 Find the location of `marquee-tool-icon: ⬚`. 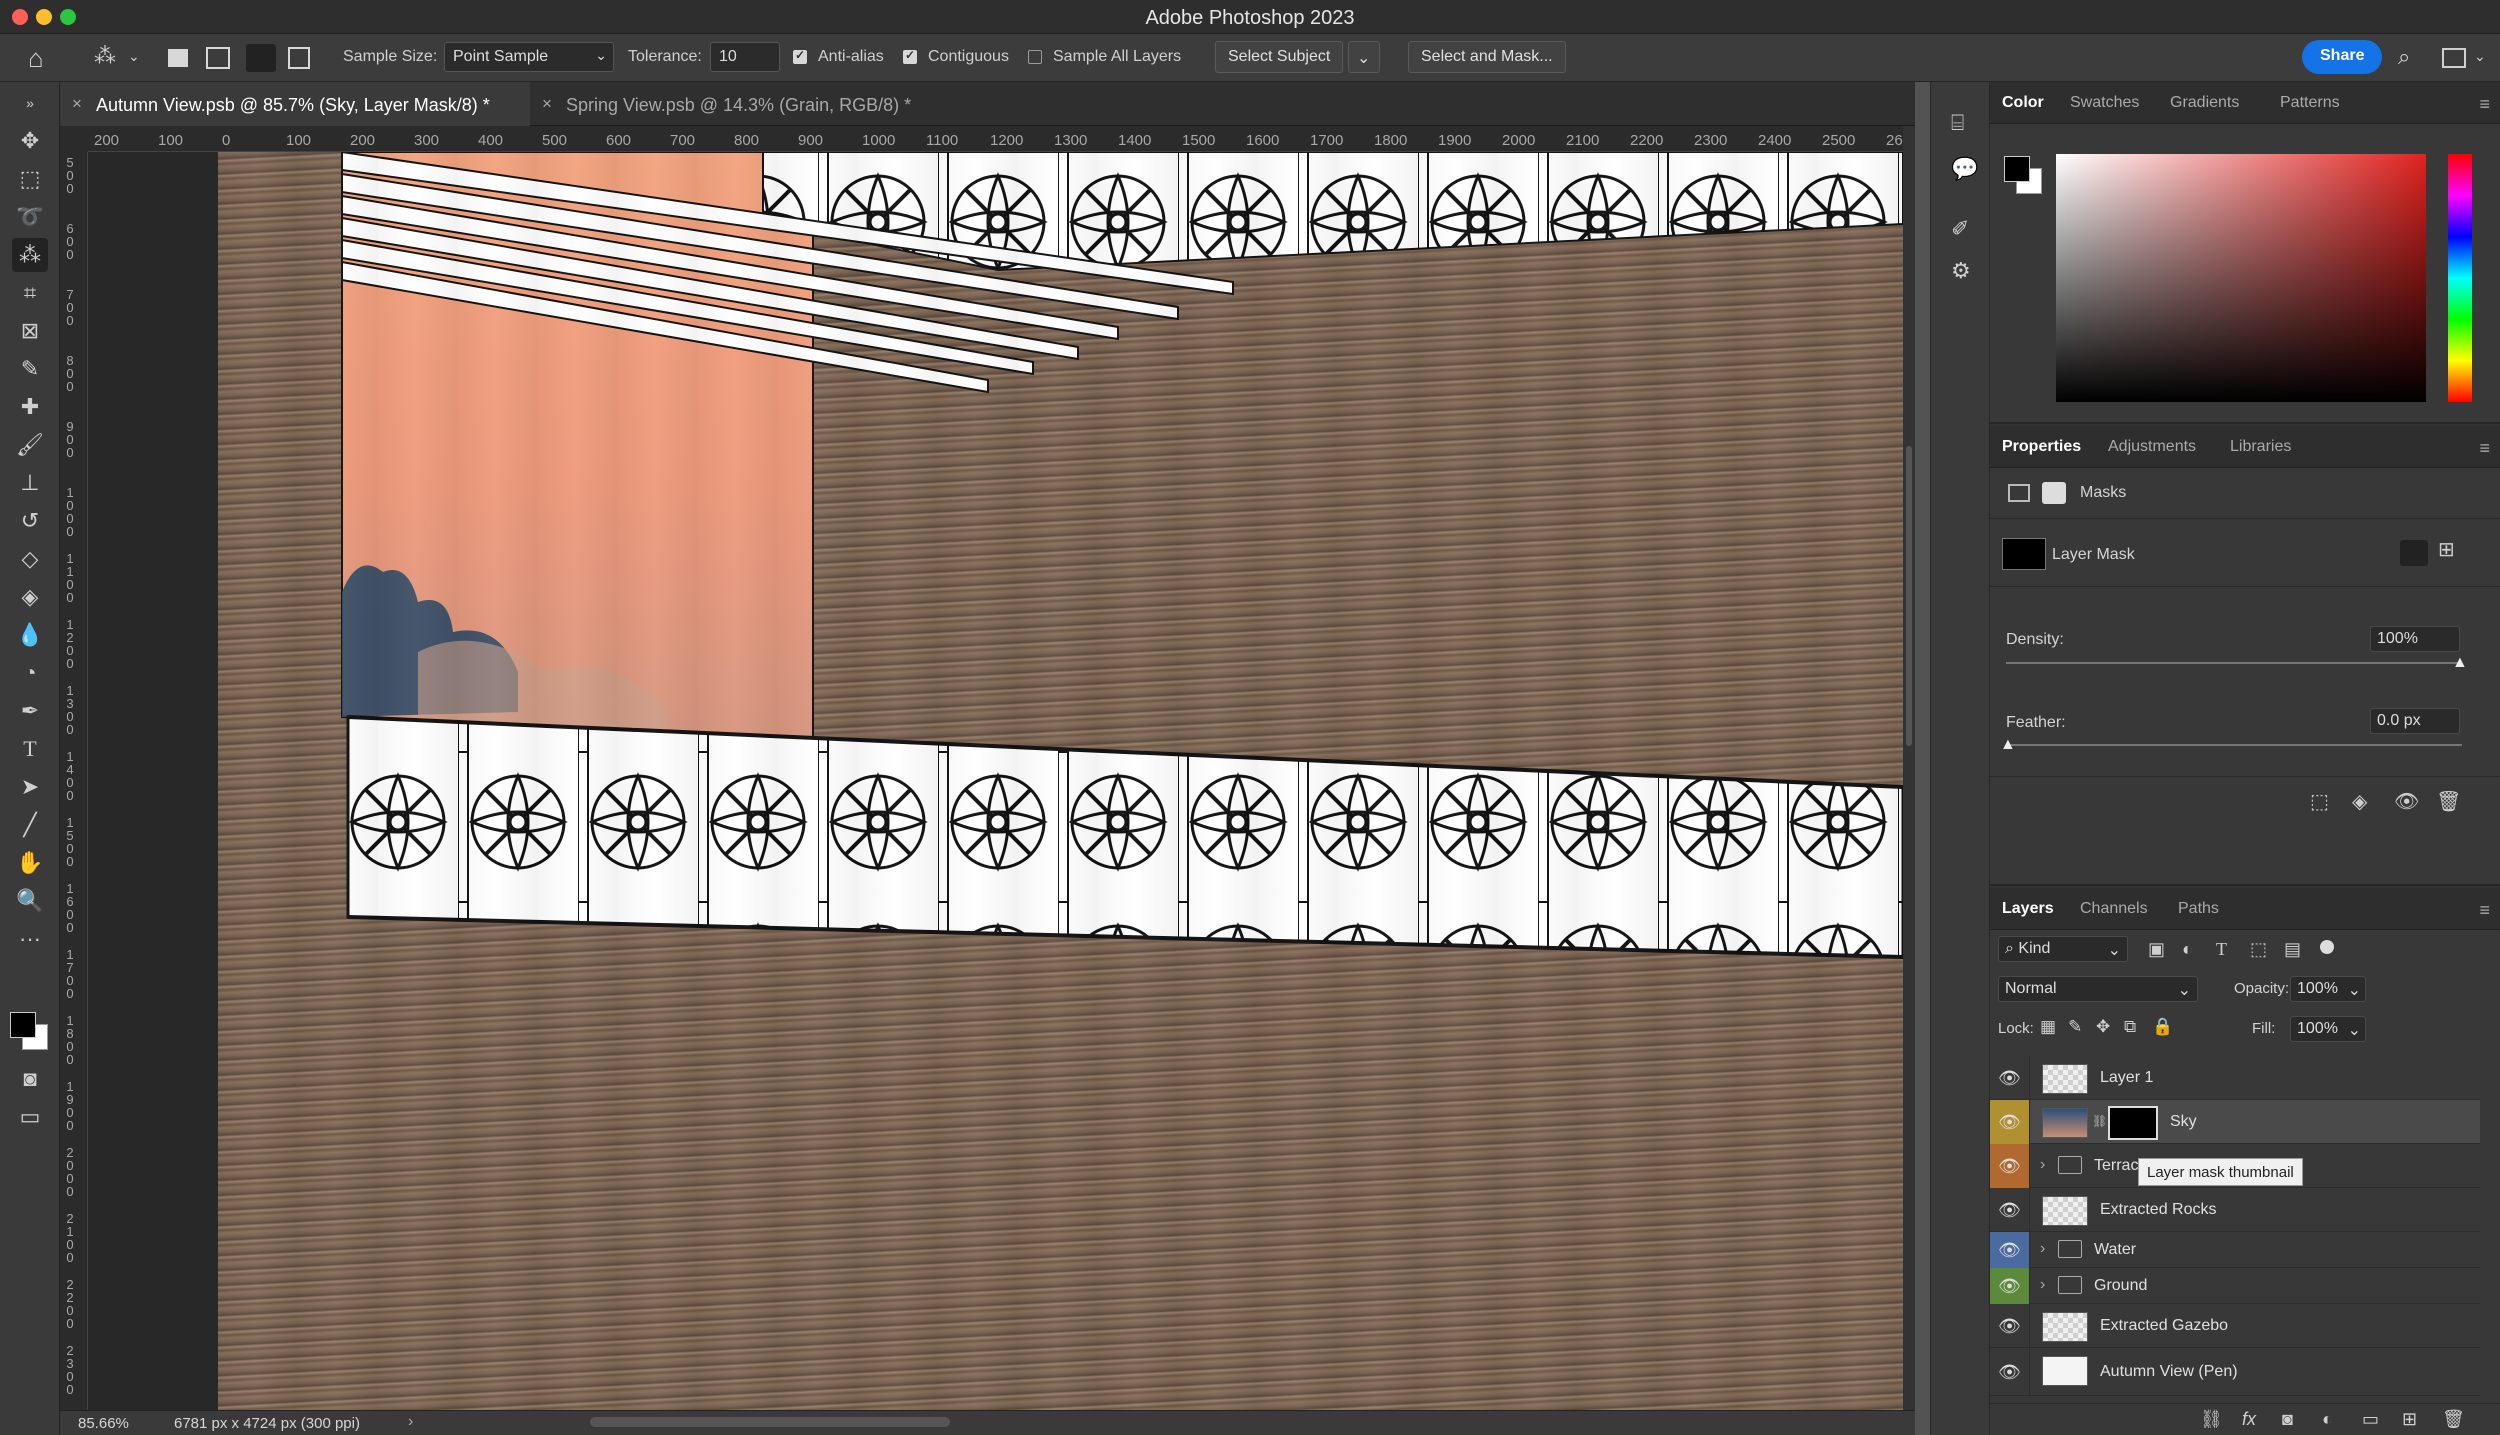

marquee-tool-icon: ⬚ is located at coordinates (30, 179).